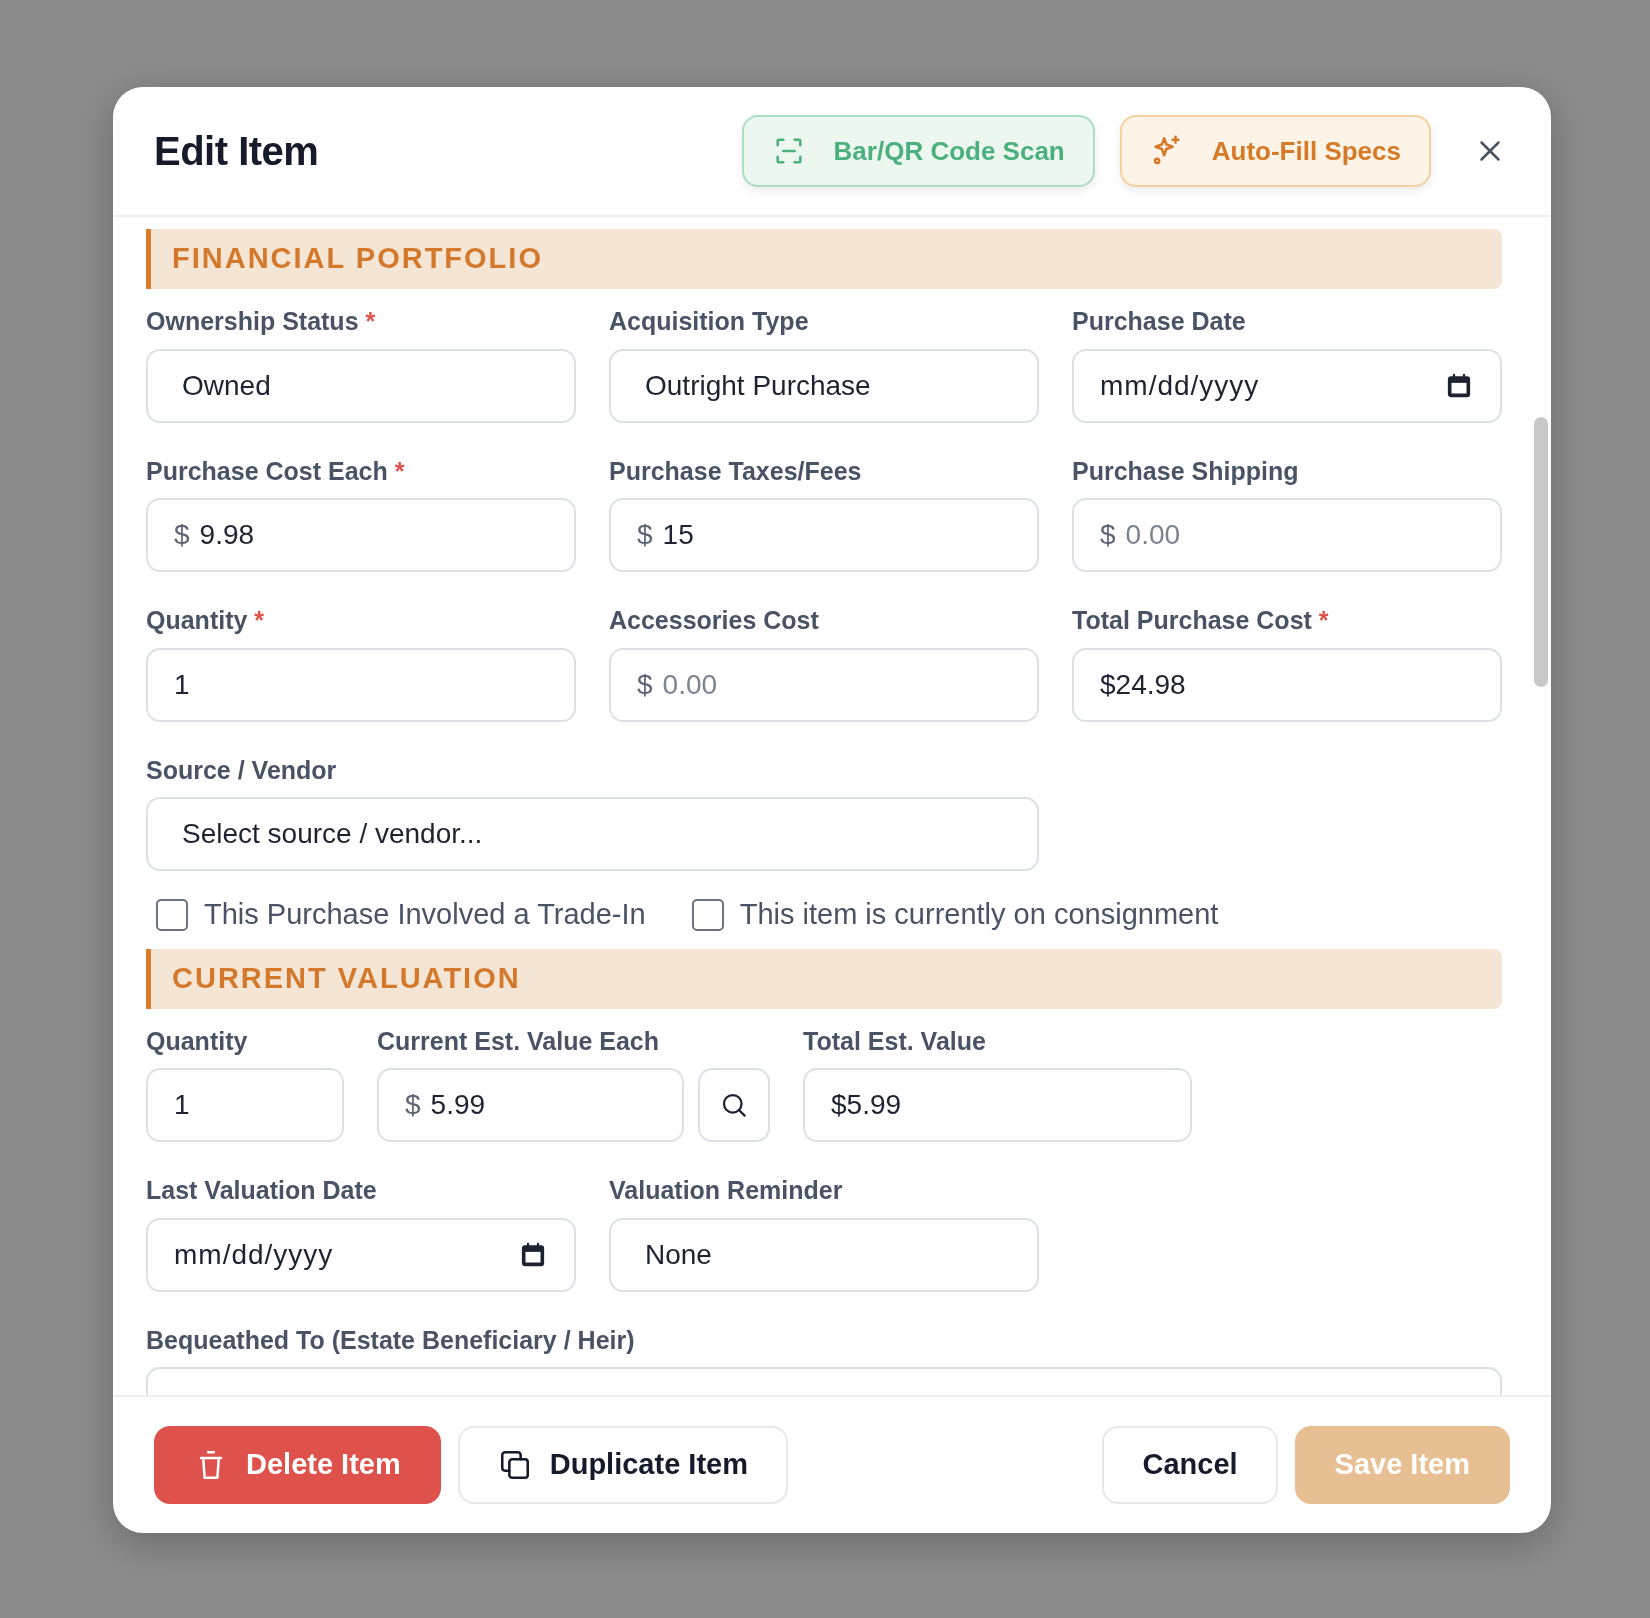 The width and height of the screenshot is (1650, 1618). I want to click on duplicate-button: Duplicate Item, so click(622, 1465).